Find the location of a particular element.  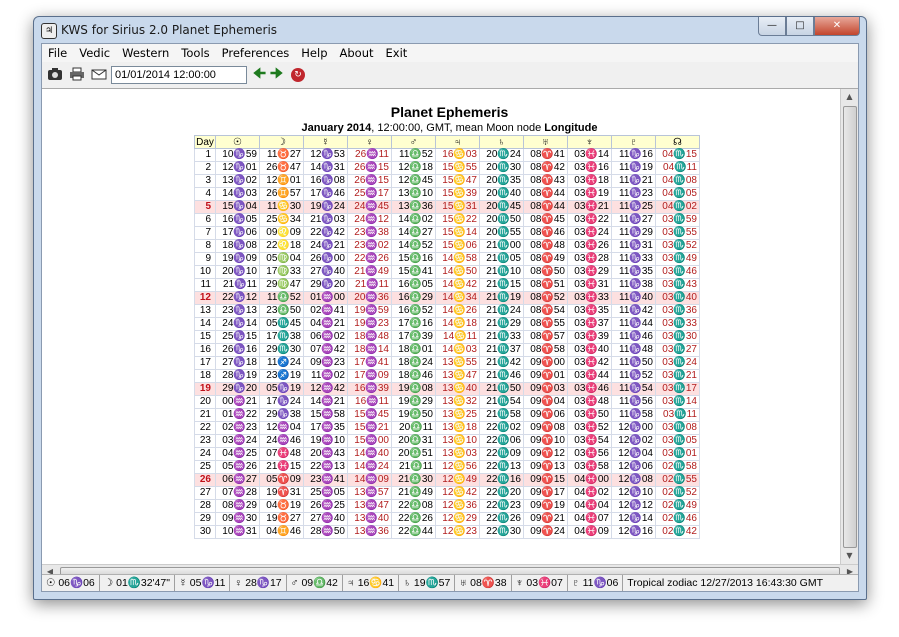

mars-icon: ♂ is located at coordinates (296, 583).